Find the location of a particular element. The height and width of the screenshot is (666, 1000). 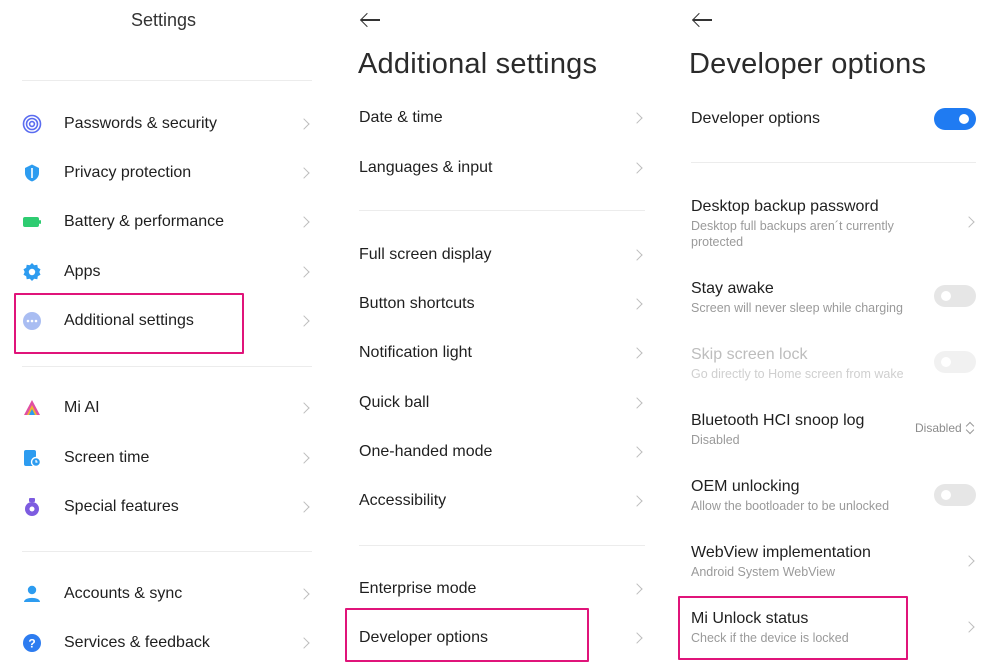

page-title: Settings is located at coordinates (163, 20).